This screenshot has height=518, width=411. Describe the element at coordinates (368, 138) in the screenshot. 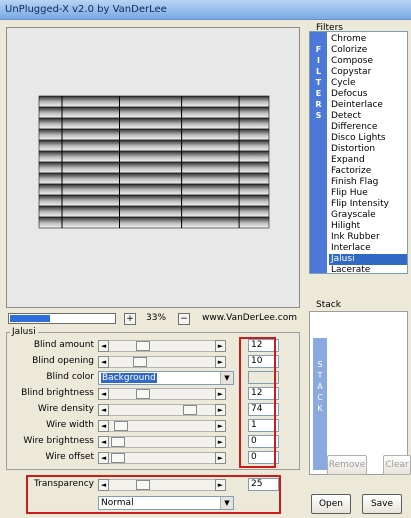

I see `filter-item: Disco Lights` at that location.